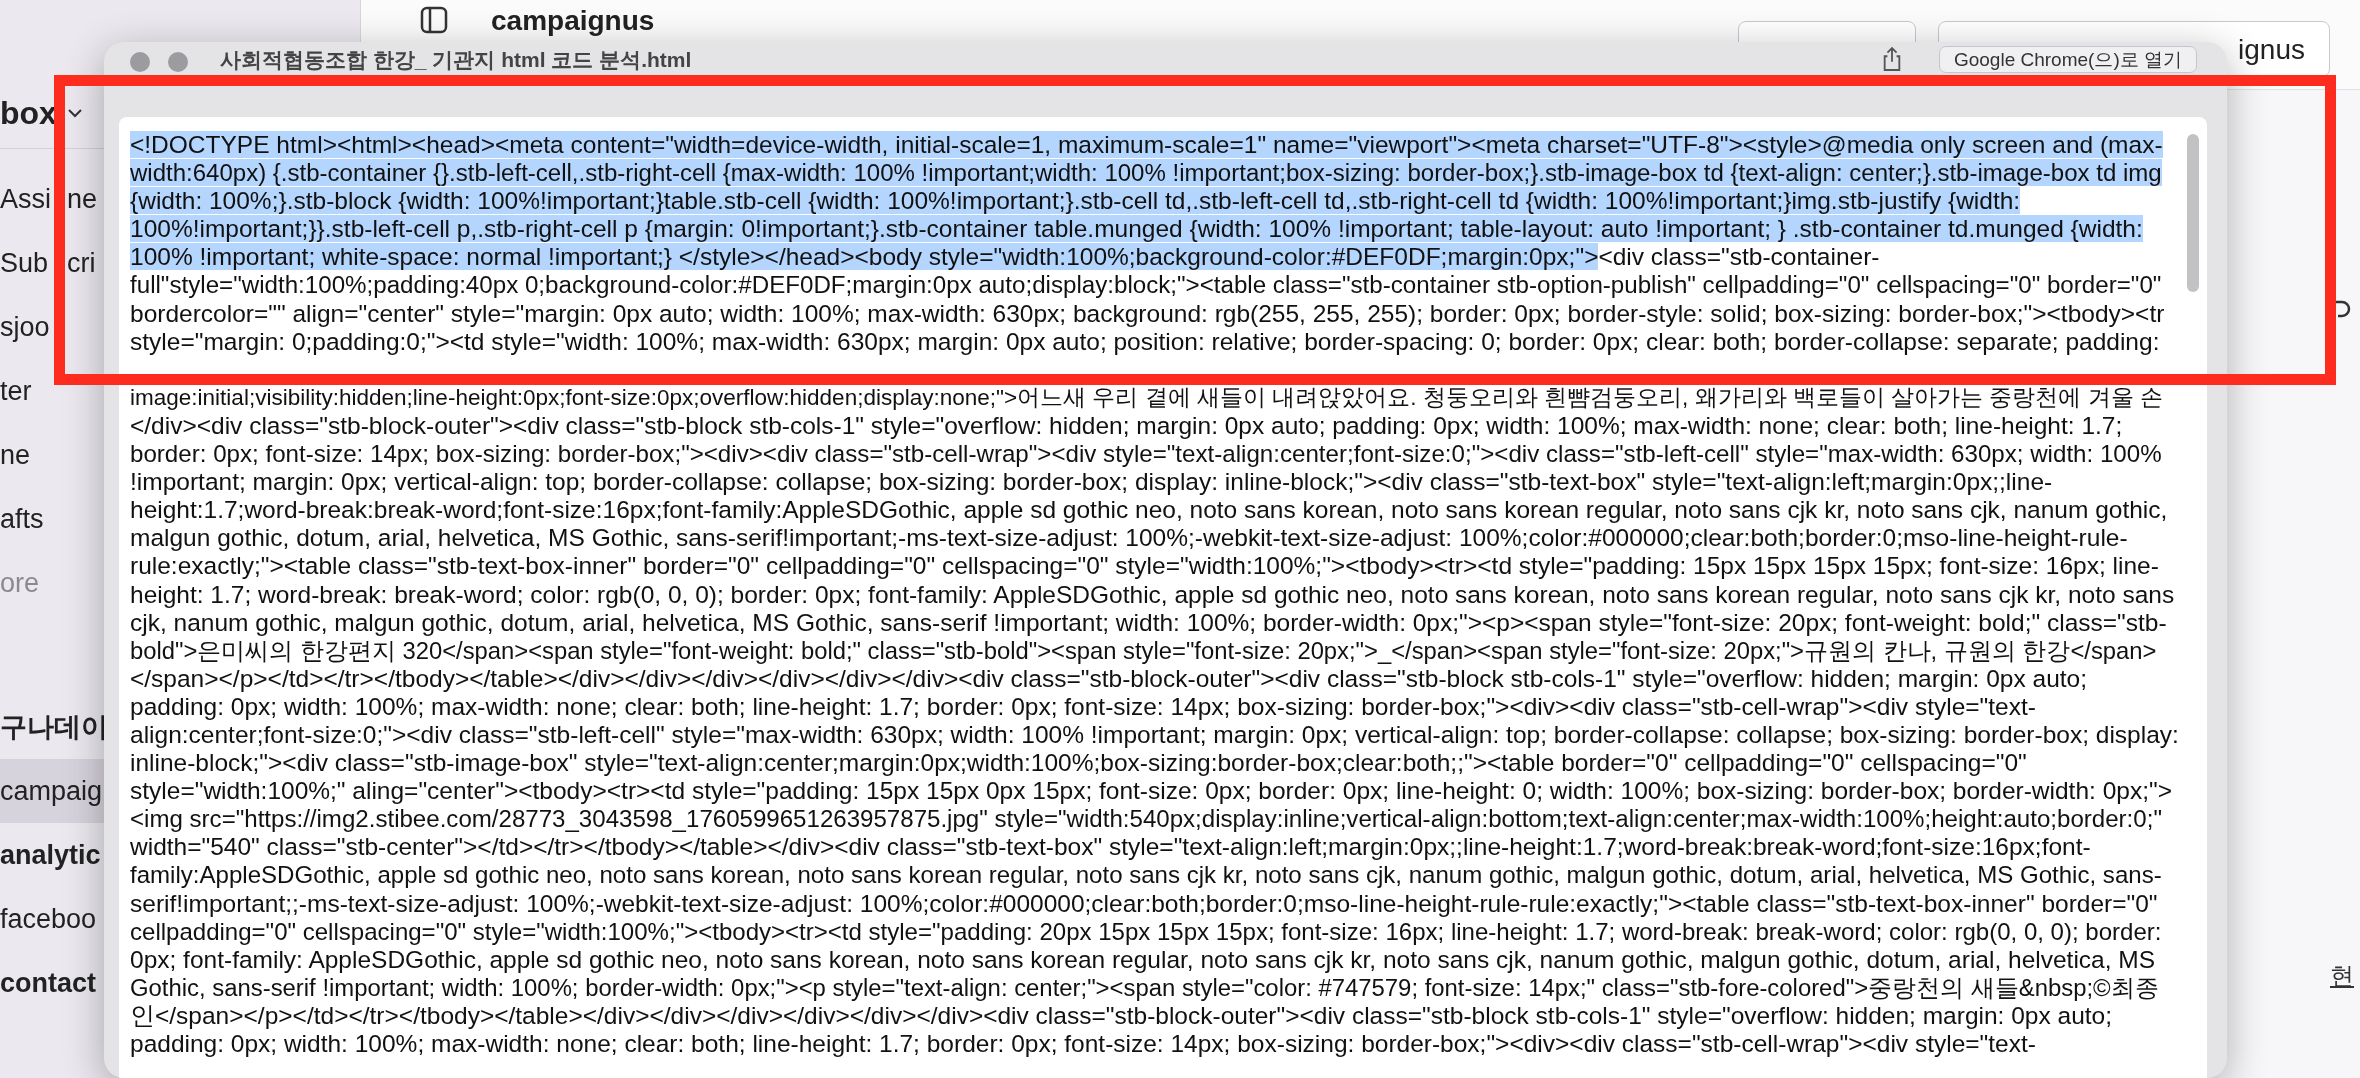 The image size is (2360, 1078). Describe the element at coordinates (1151, 791) in the screenshot. I see `code-text: style="width:100%;" aling="center"><tbody><tr><td style="padding: 15px 15px 0px 15px; font-size: 0px; border: 0px; line-height: 0; width: 100%; box-sizing: border-box; border-width: 0px;">` at that location.